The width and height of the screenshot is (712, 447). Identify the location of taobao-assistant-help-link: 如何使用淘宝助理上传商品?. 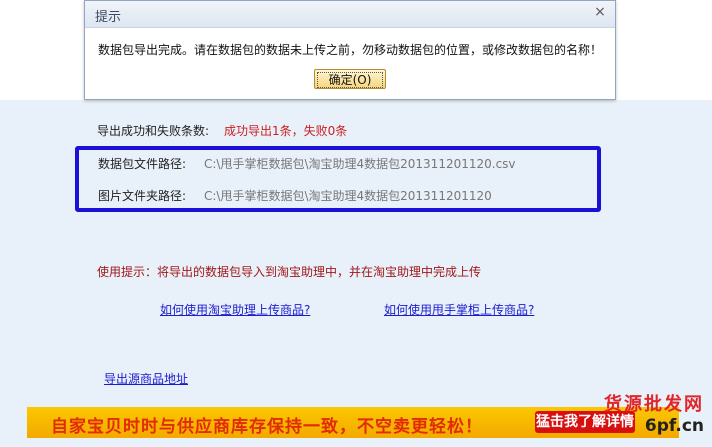
(235, 309).